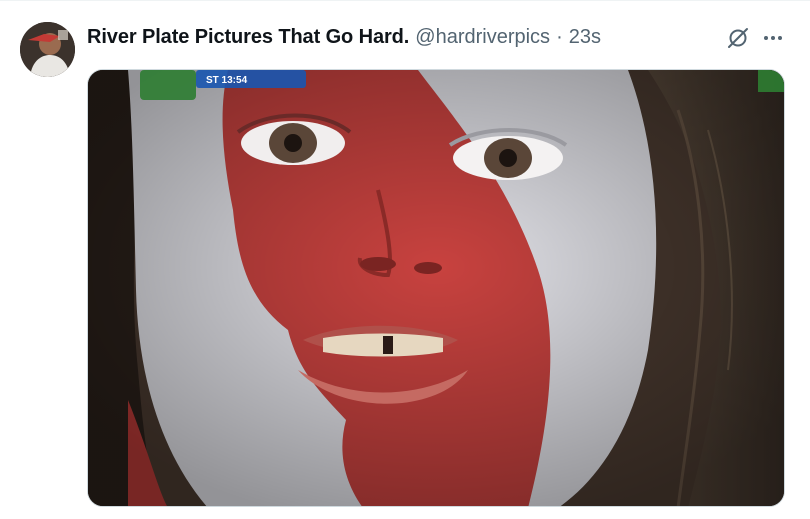 The width and height of the screenshot is (810, 519). I want to click on grok-icon, so click(738, 38).